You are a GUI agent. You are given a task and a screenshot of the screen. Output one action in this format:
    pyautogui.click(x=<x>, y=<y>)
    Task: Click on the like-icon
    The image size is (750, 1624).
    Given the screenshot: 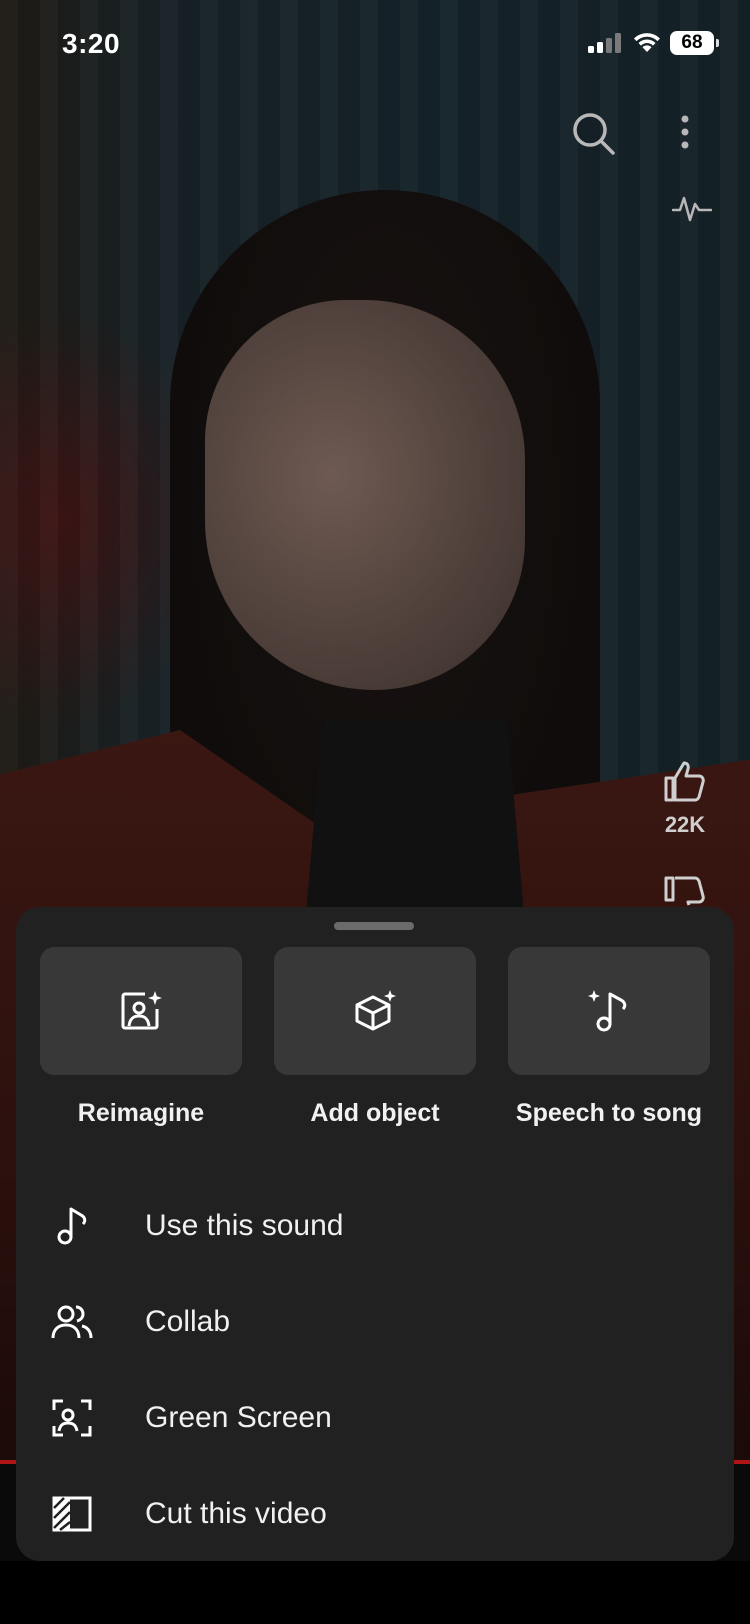 What is the action you would take?
    pyautogui.click(x=684, y=781)
    